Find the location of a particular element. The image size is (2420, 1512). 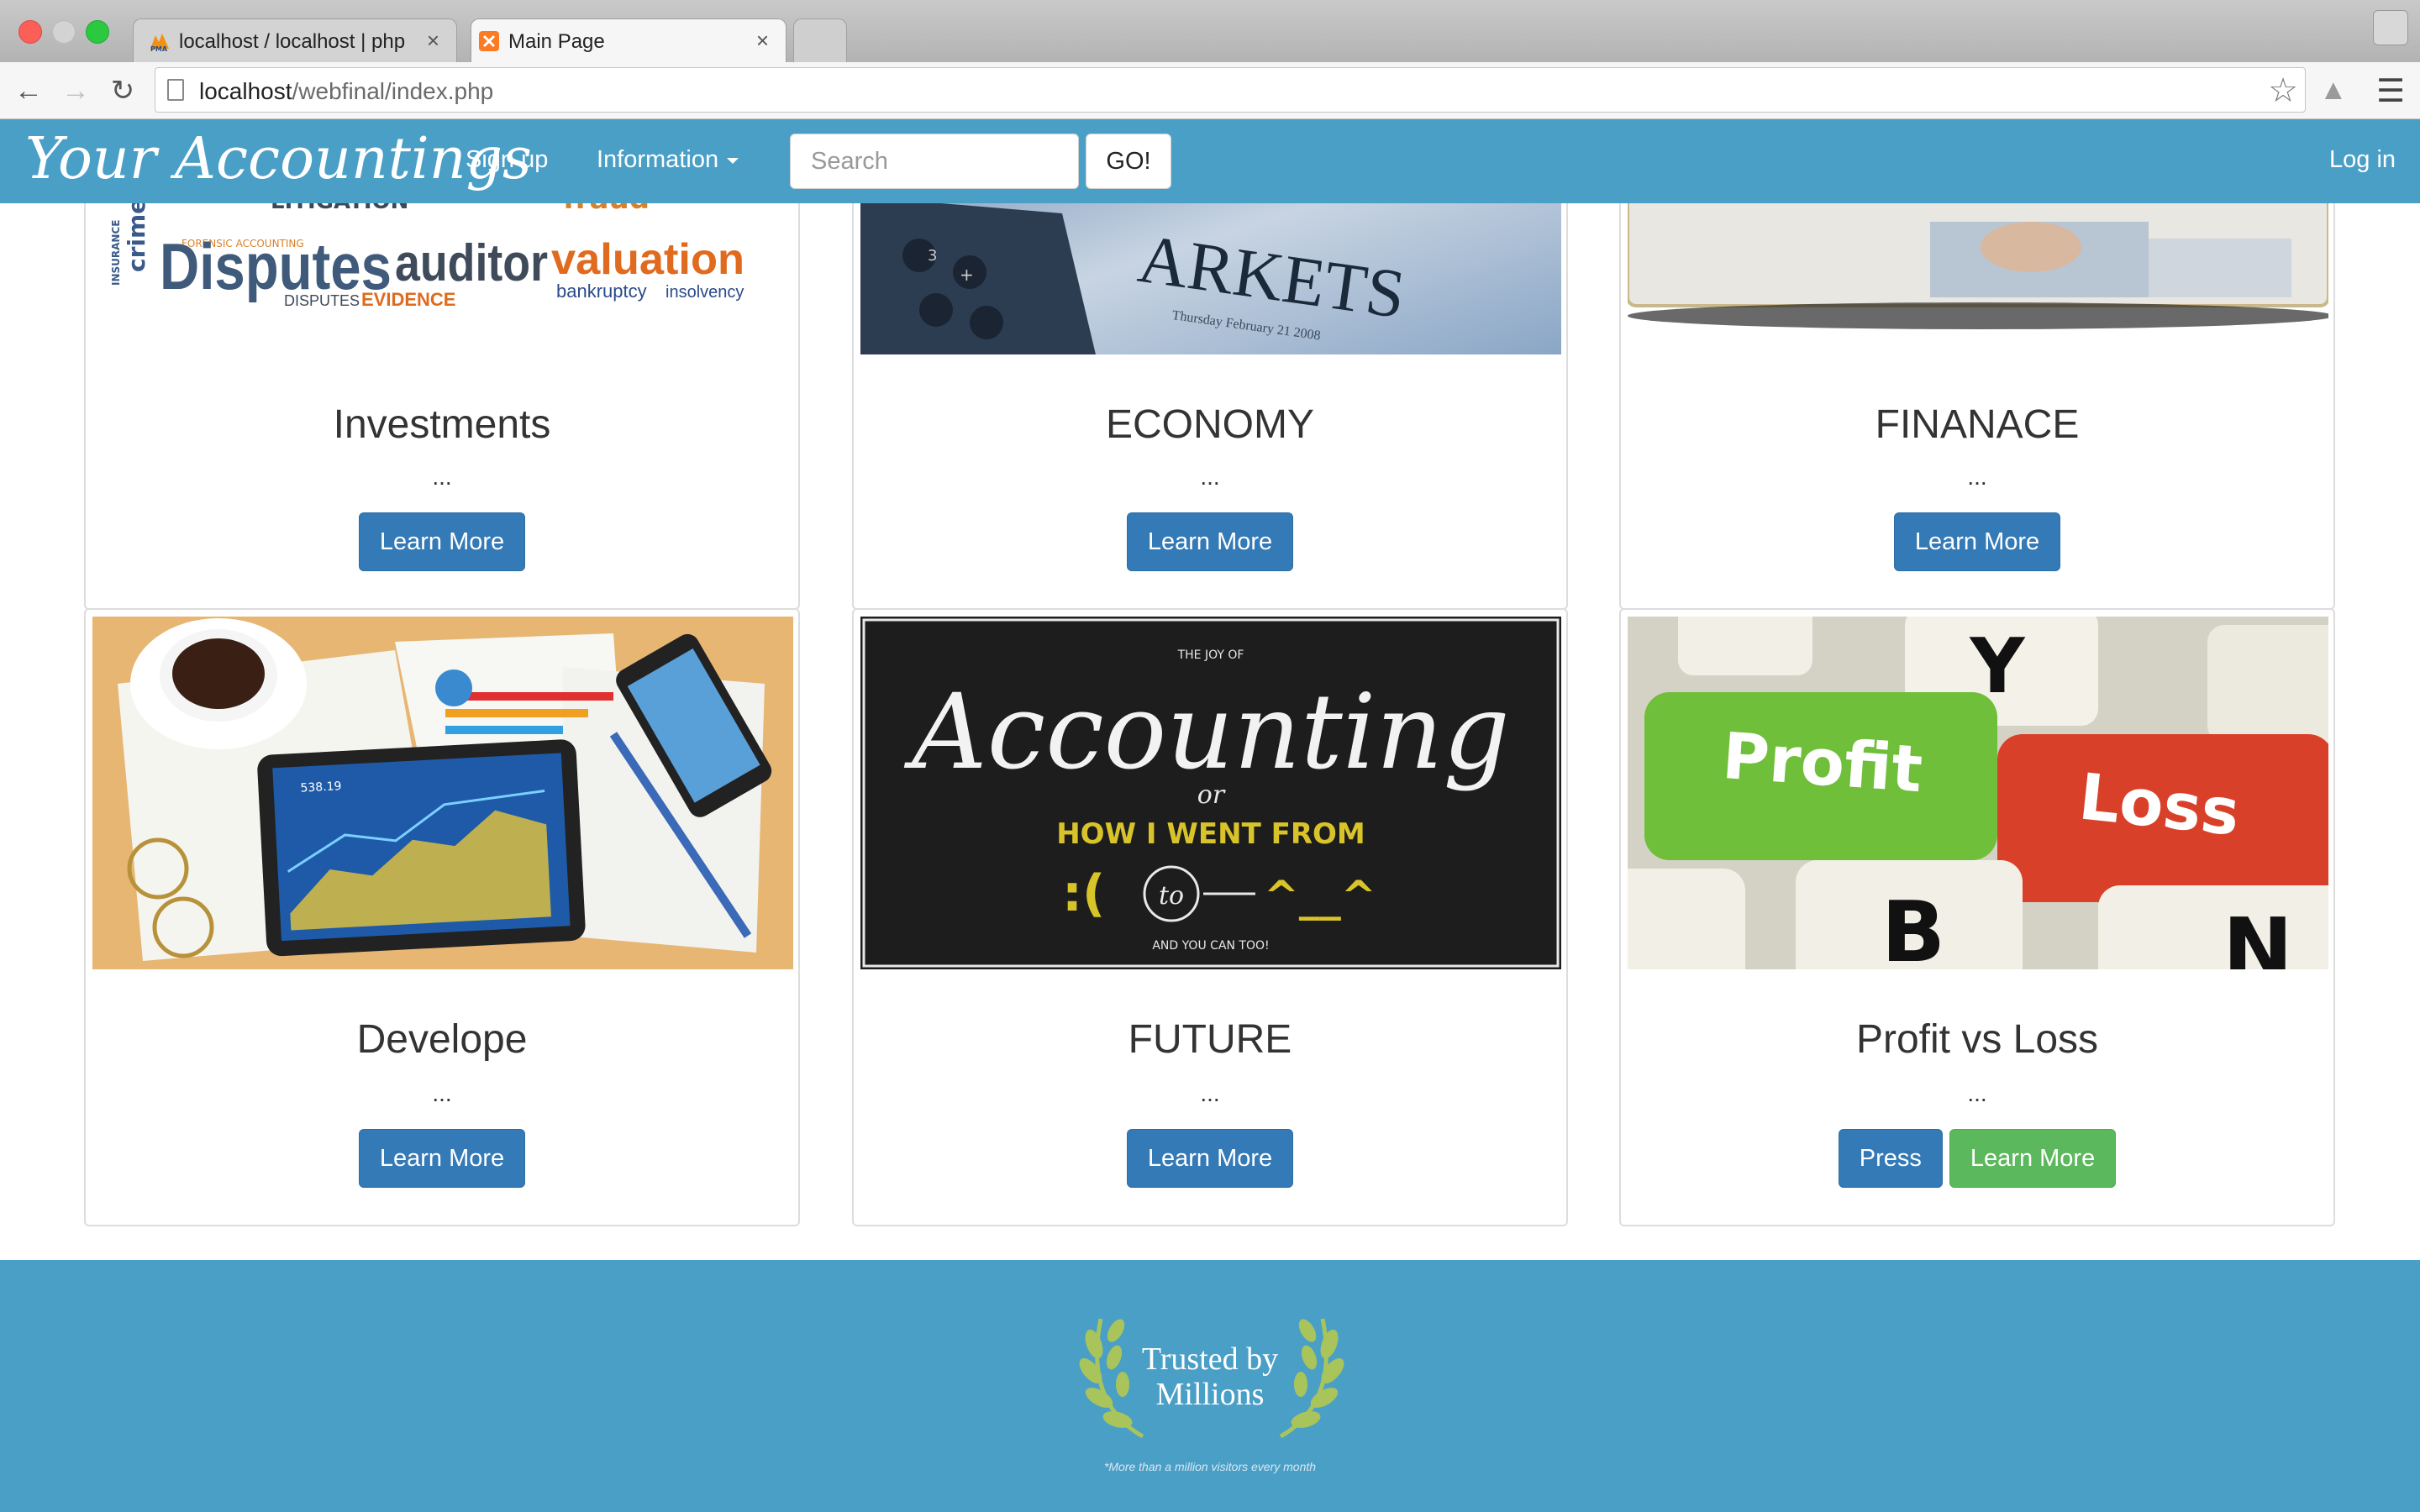

tab-phpmyadmin: PMA localhost / localhost | phpMyAdmin × is located at coordinates (295, 40).